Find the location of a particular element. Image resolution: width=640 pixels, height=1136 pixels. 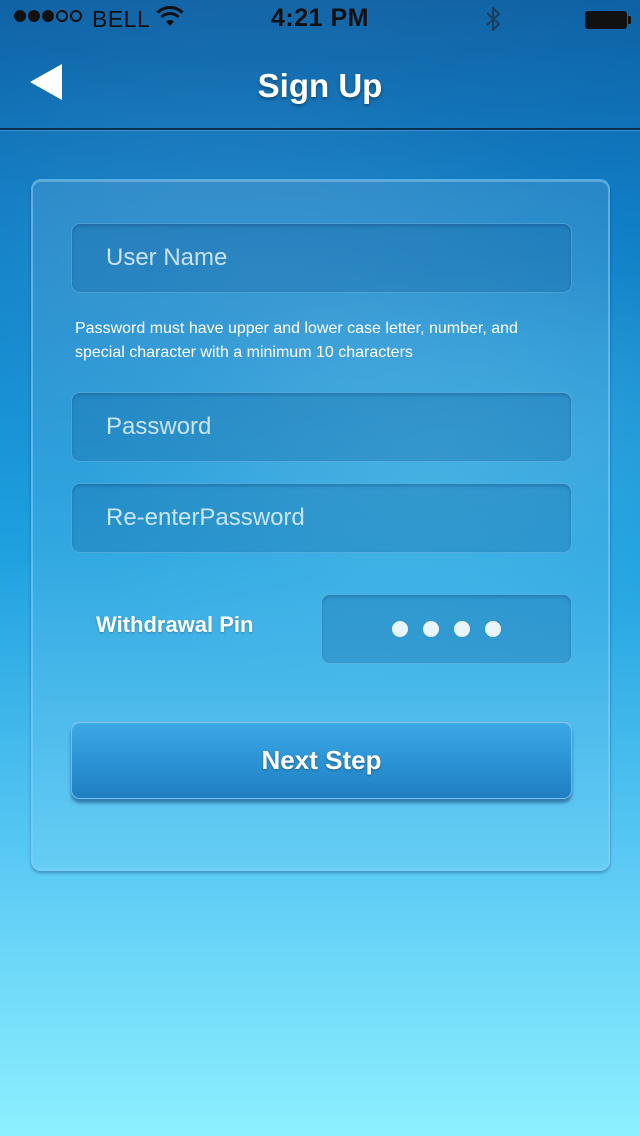

next-step-button: Next Step is located at coordinates (321, 760).